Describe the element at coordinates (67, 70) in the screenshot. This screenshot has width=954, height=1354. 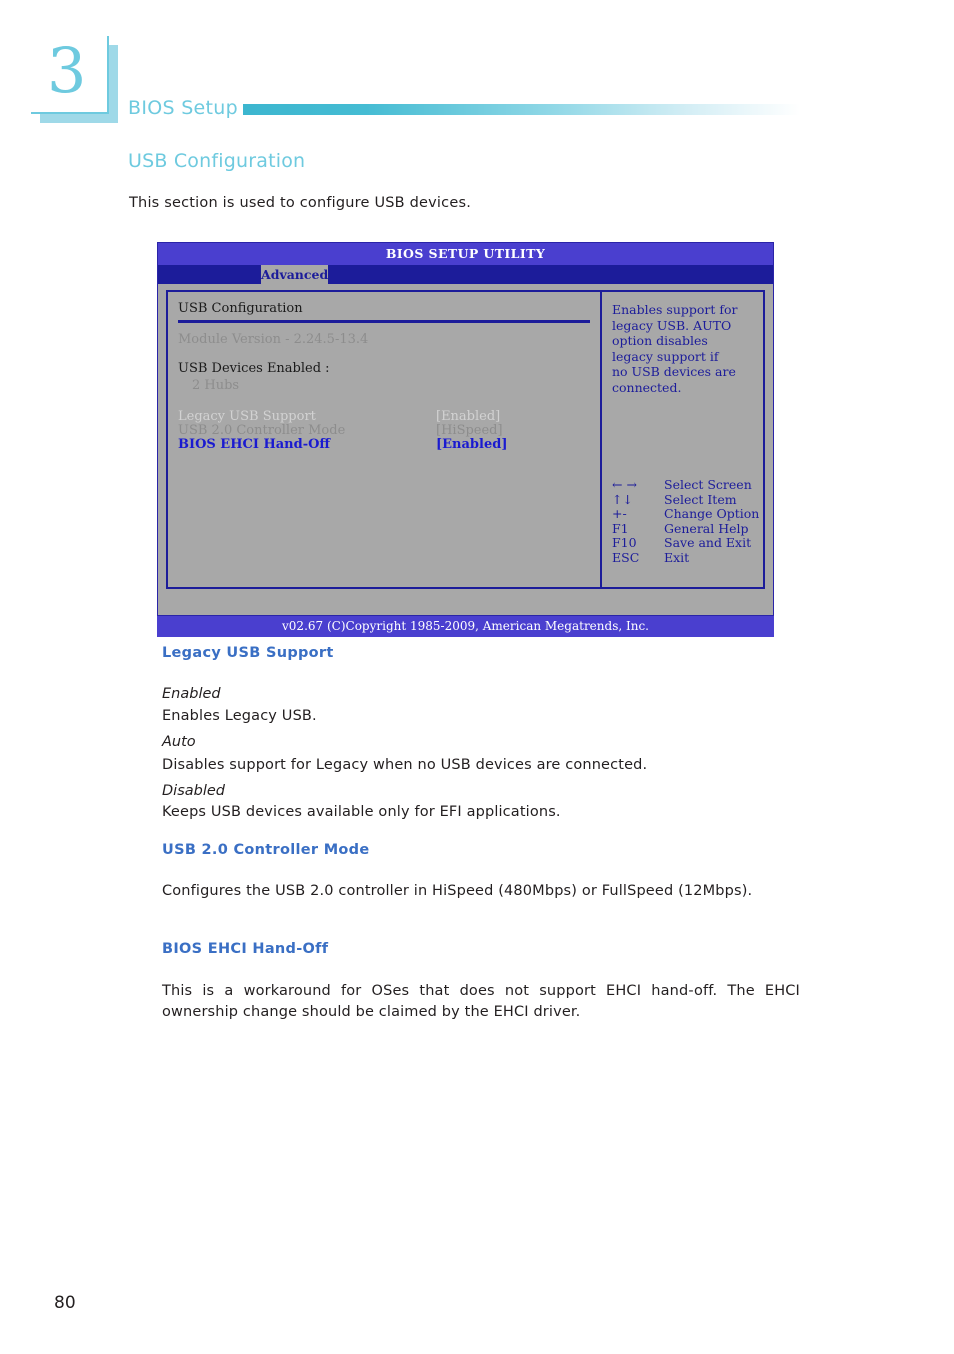
I see `chapter-number: 3` at that location.